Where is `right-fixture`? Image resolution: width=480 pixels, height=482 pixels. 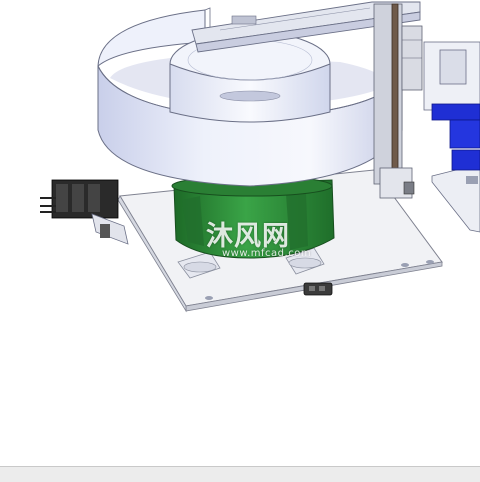 right-fixture is located at coordinates (451, 137).